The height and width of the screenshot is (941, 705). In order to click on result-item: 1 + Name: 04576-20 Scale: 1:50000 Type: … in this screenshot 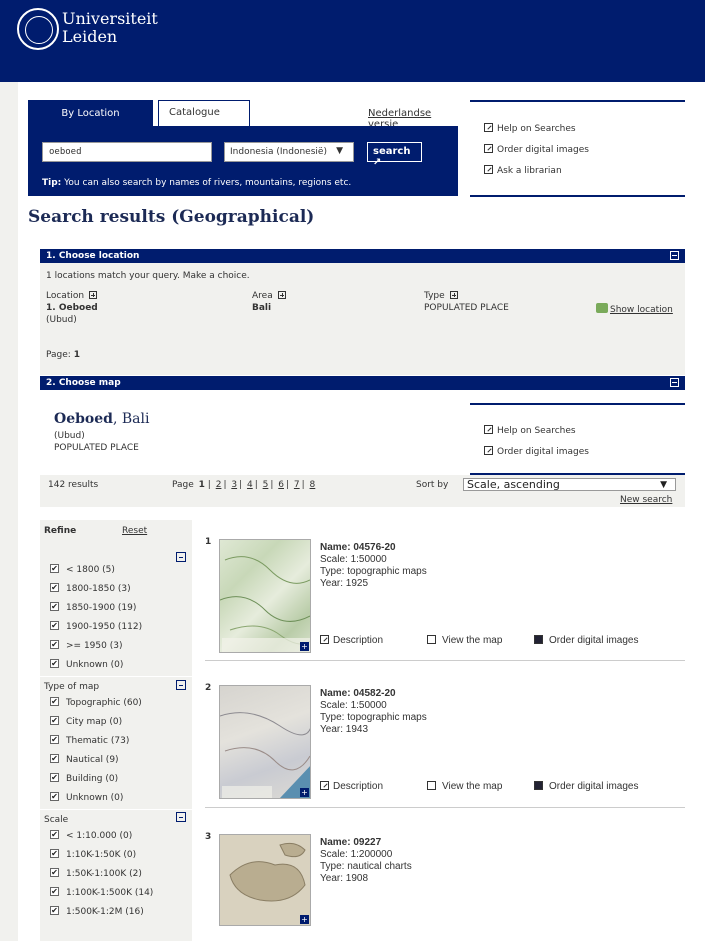, I will do `click(445, 599)`.